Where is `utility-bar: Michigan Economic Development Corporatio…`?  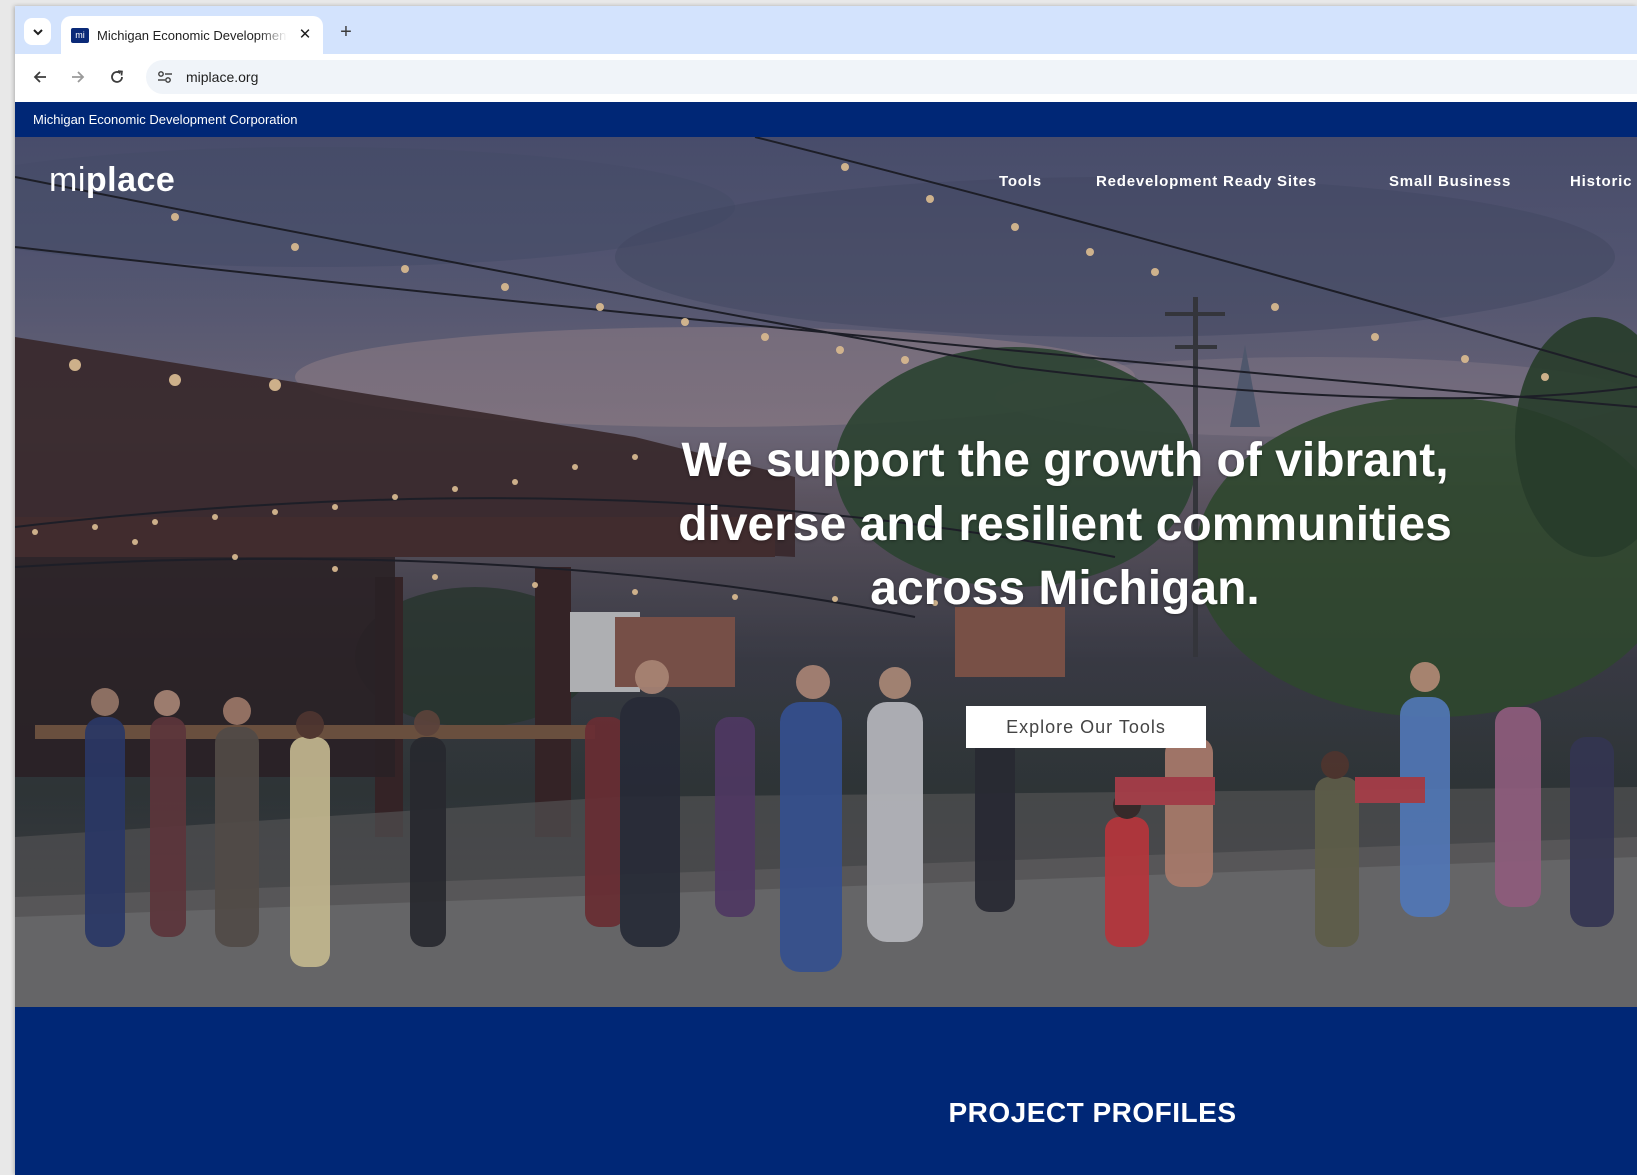 utility-bar: Michigan Economic Development Corporatio… is located at coordinates (826, 119).